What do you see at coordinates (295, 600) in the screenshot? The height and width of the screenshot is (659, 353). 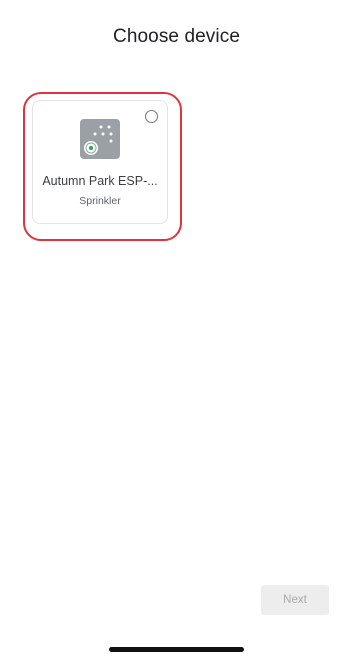 I see `next-button: Next` at bounding box center [295, 600].